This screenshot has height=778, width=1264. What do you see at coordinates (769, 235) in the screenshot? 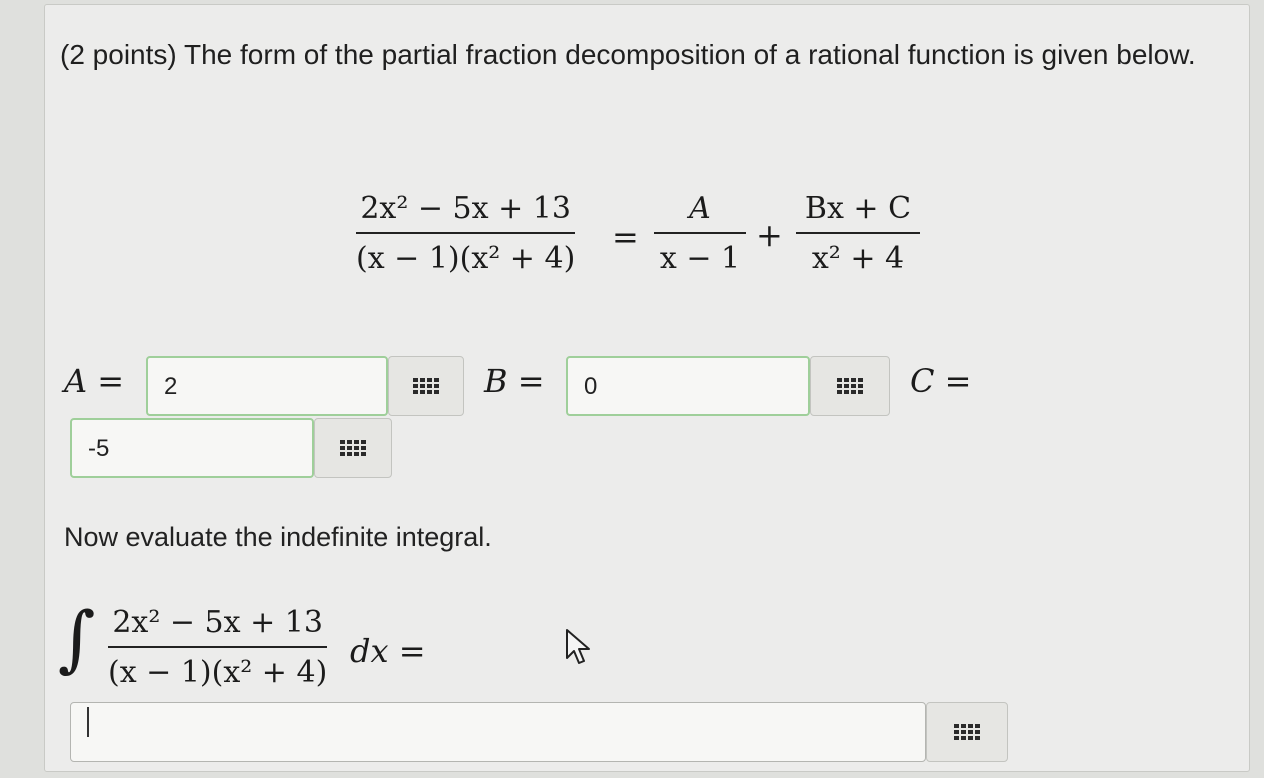
I see `plus-sign: +` at bounding box center [769, 235].